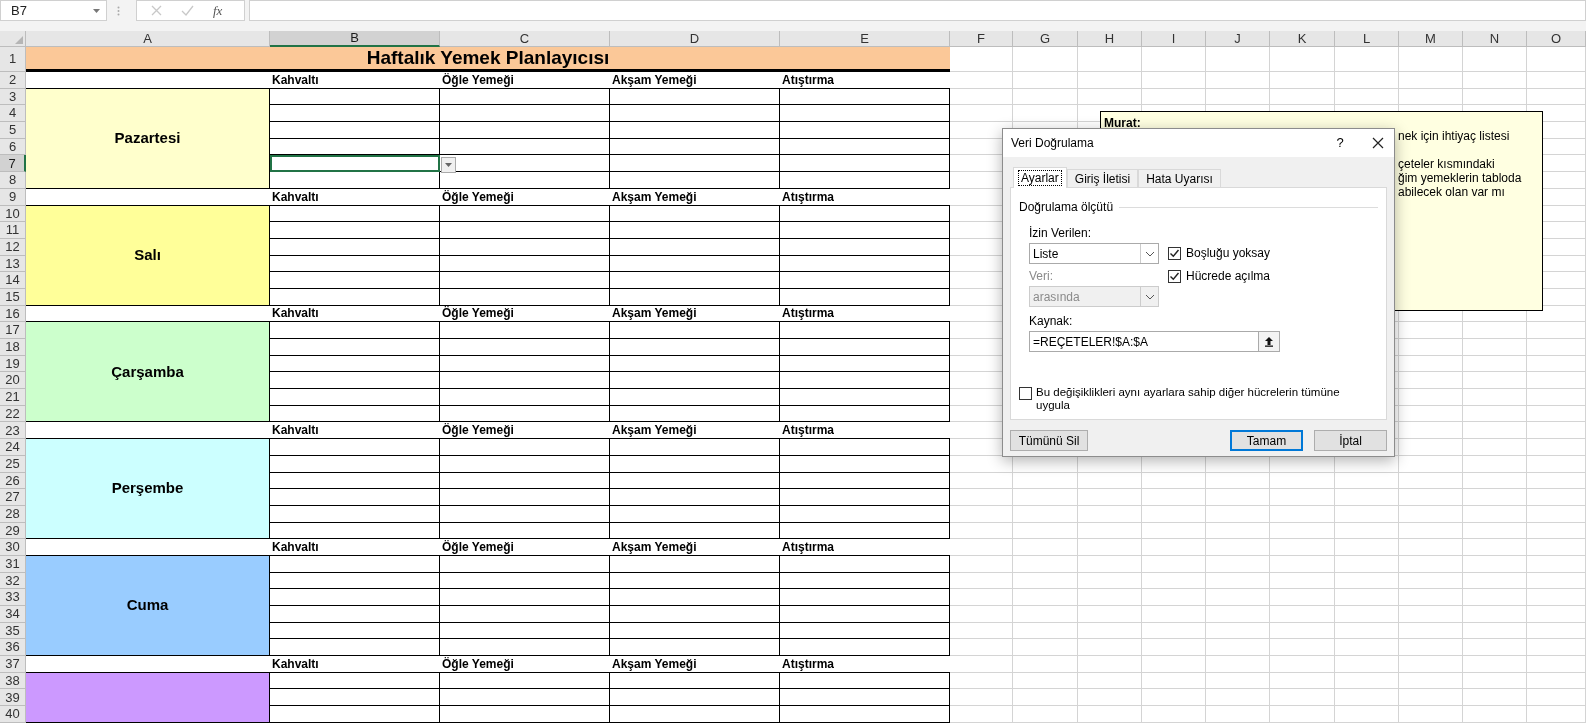 Image resolution: width=1586 pixels, height=727 pixels. Describe the element at coordinates (1452, 192) in the screenshot. I see `comment-text: abilecek olan var mı` at that location.